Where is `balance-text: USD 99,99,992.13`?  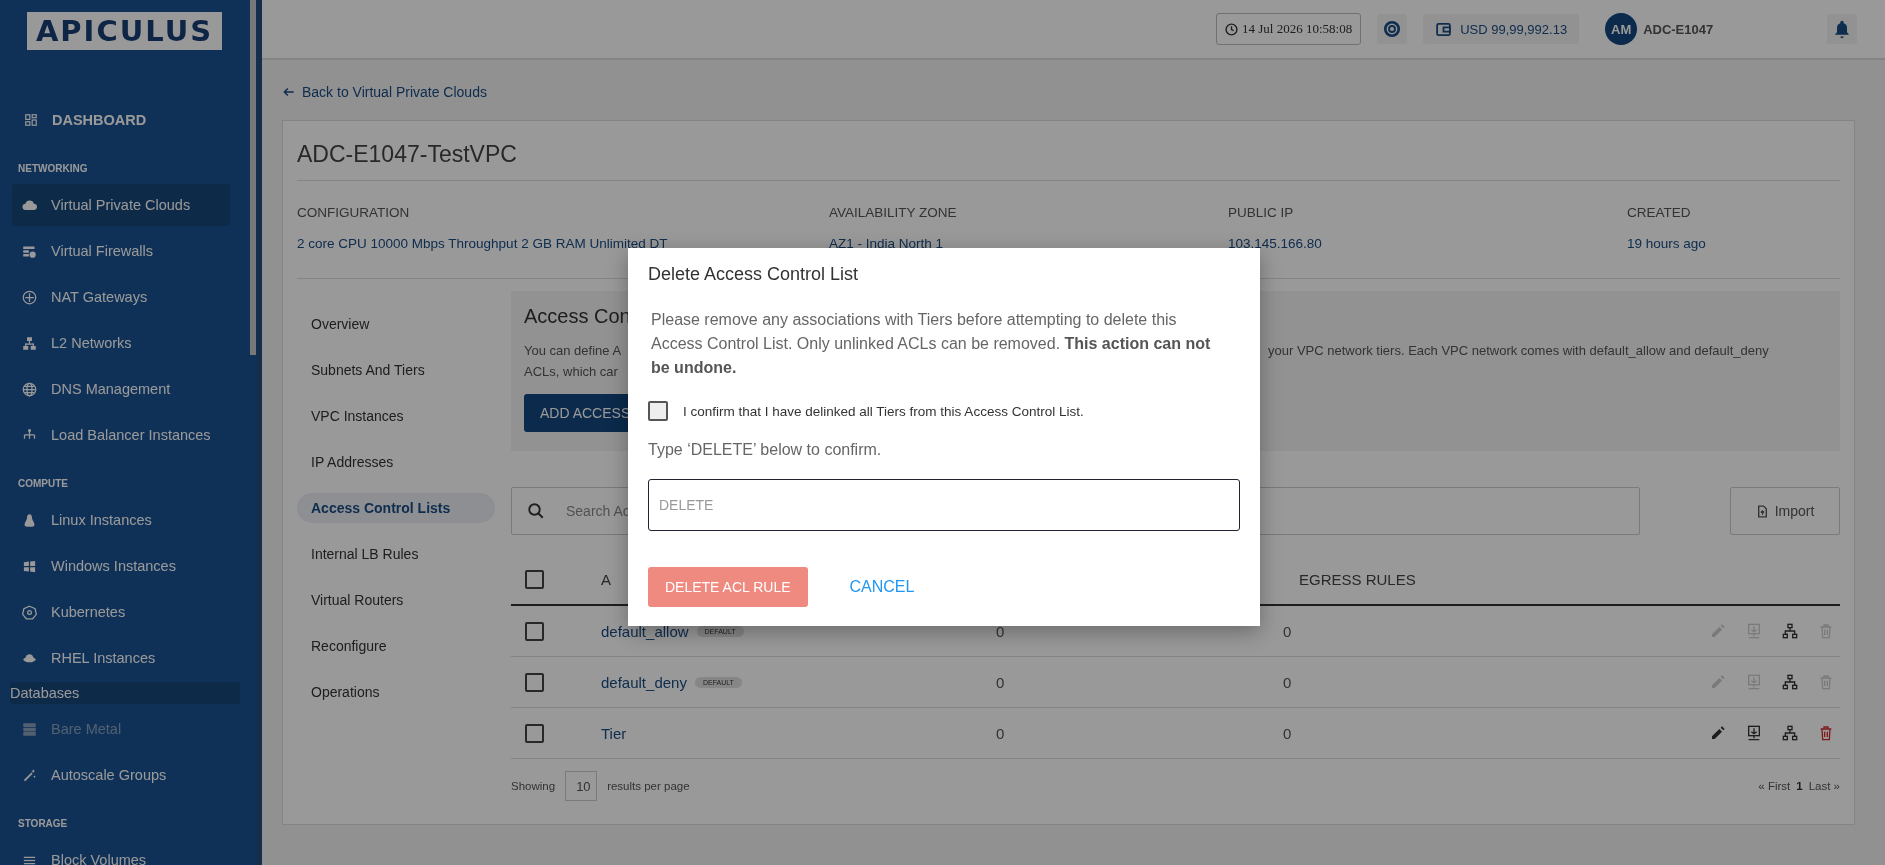 balance-text: USD 99,99,992.13 is located at coordinates (1514, 29).